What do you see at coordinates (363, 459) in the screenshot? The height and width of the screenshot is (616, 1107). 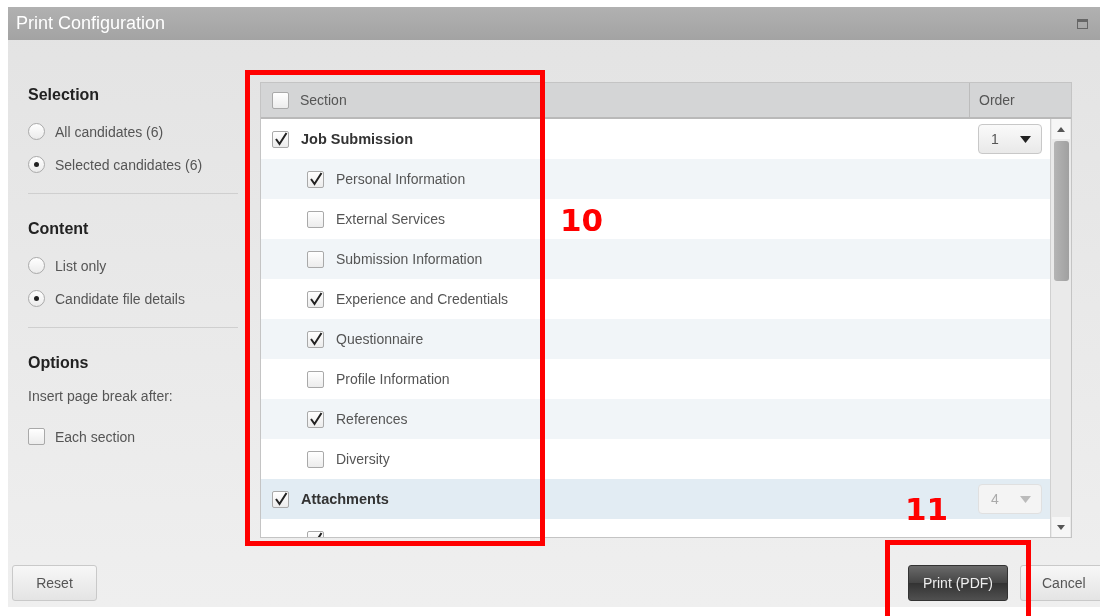 I see `section-label: Diversity` at bounding box center [363, 459].